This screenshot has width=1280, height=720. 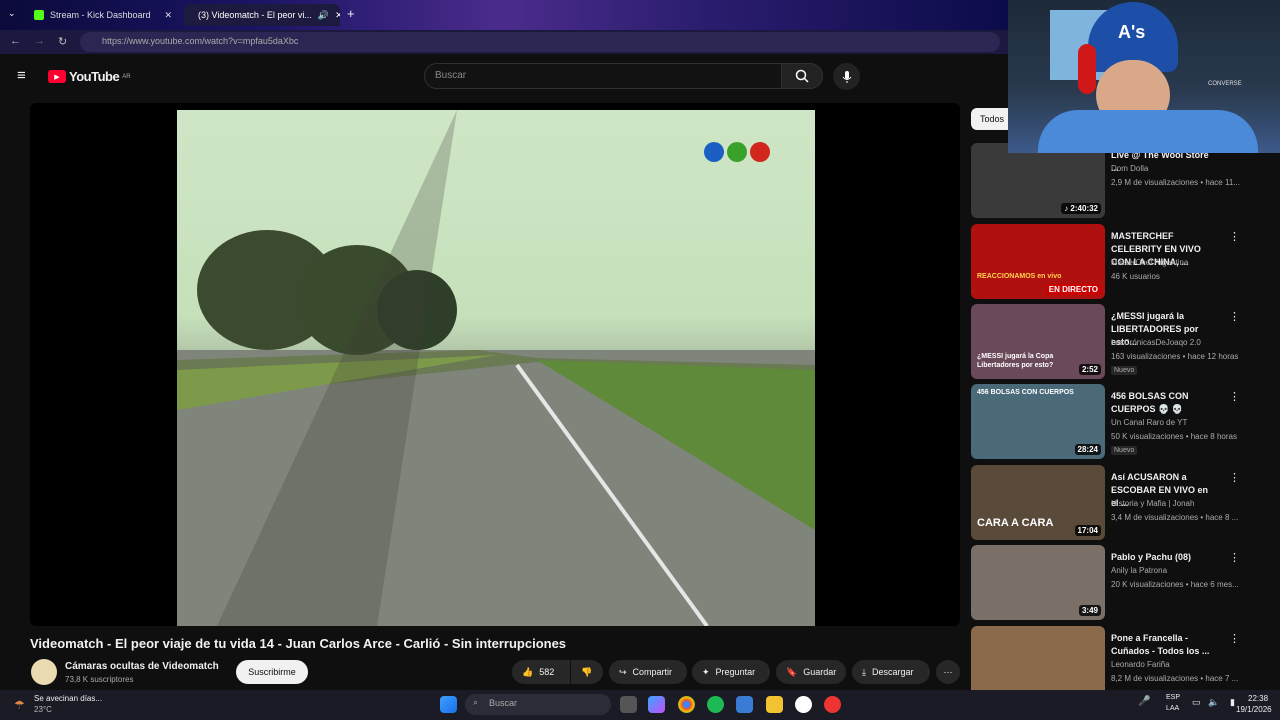 I want to click on clock-date: 19/1/2026, so click(x=1254, y=709).